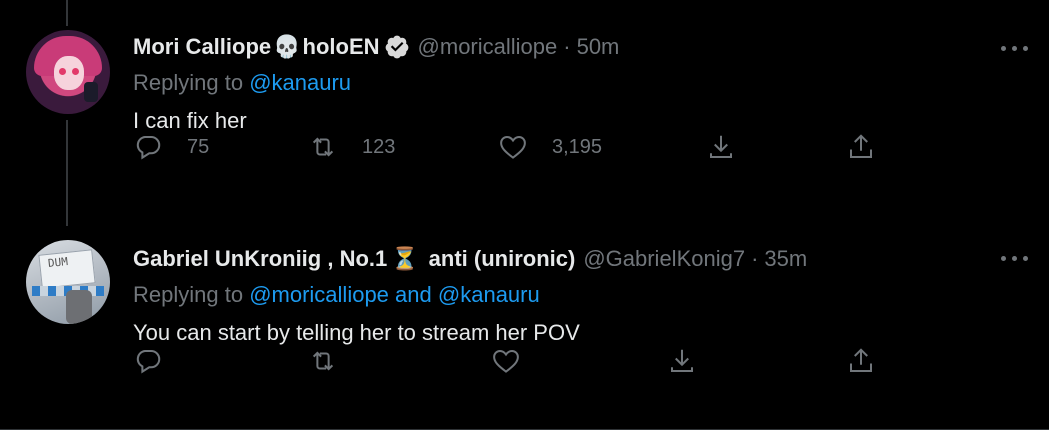 The width and height of the screenshot is (1049, 430). I want to click on display-name: Mori Calliope, so click(202, 47).